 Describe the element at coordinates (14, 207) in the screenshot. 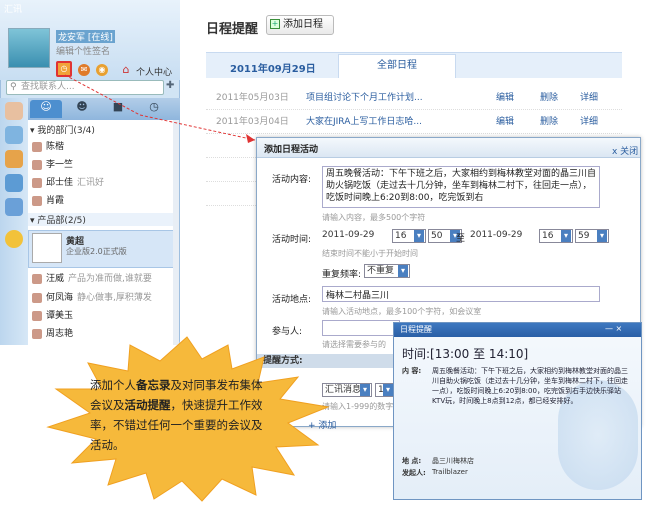

I see `app-center-icon` at that location.